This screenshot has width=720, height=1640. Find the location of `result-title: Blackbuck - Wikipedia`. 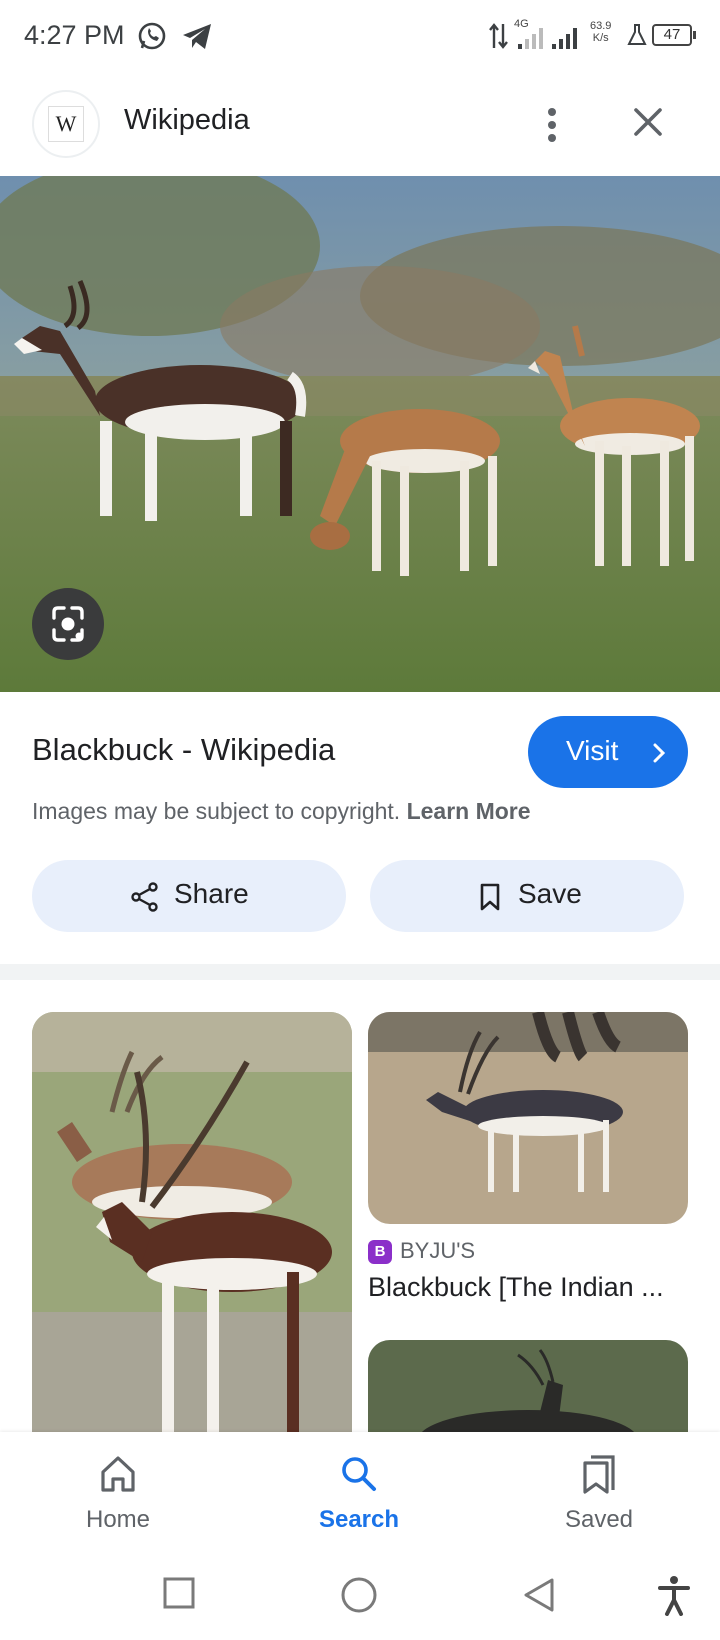

result-title: Blackbuck - Wikipedia is located at coordinates (184, 749).